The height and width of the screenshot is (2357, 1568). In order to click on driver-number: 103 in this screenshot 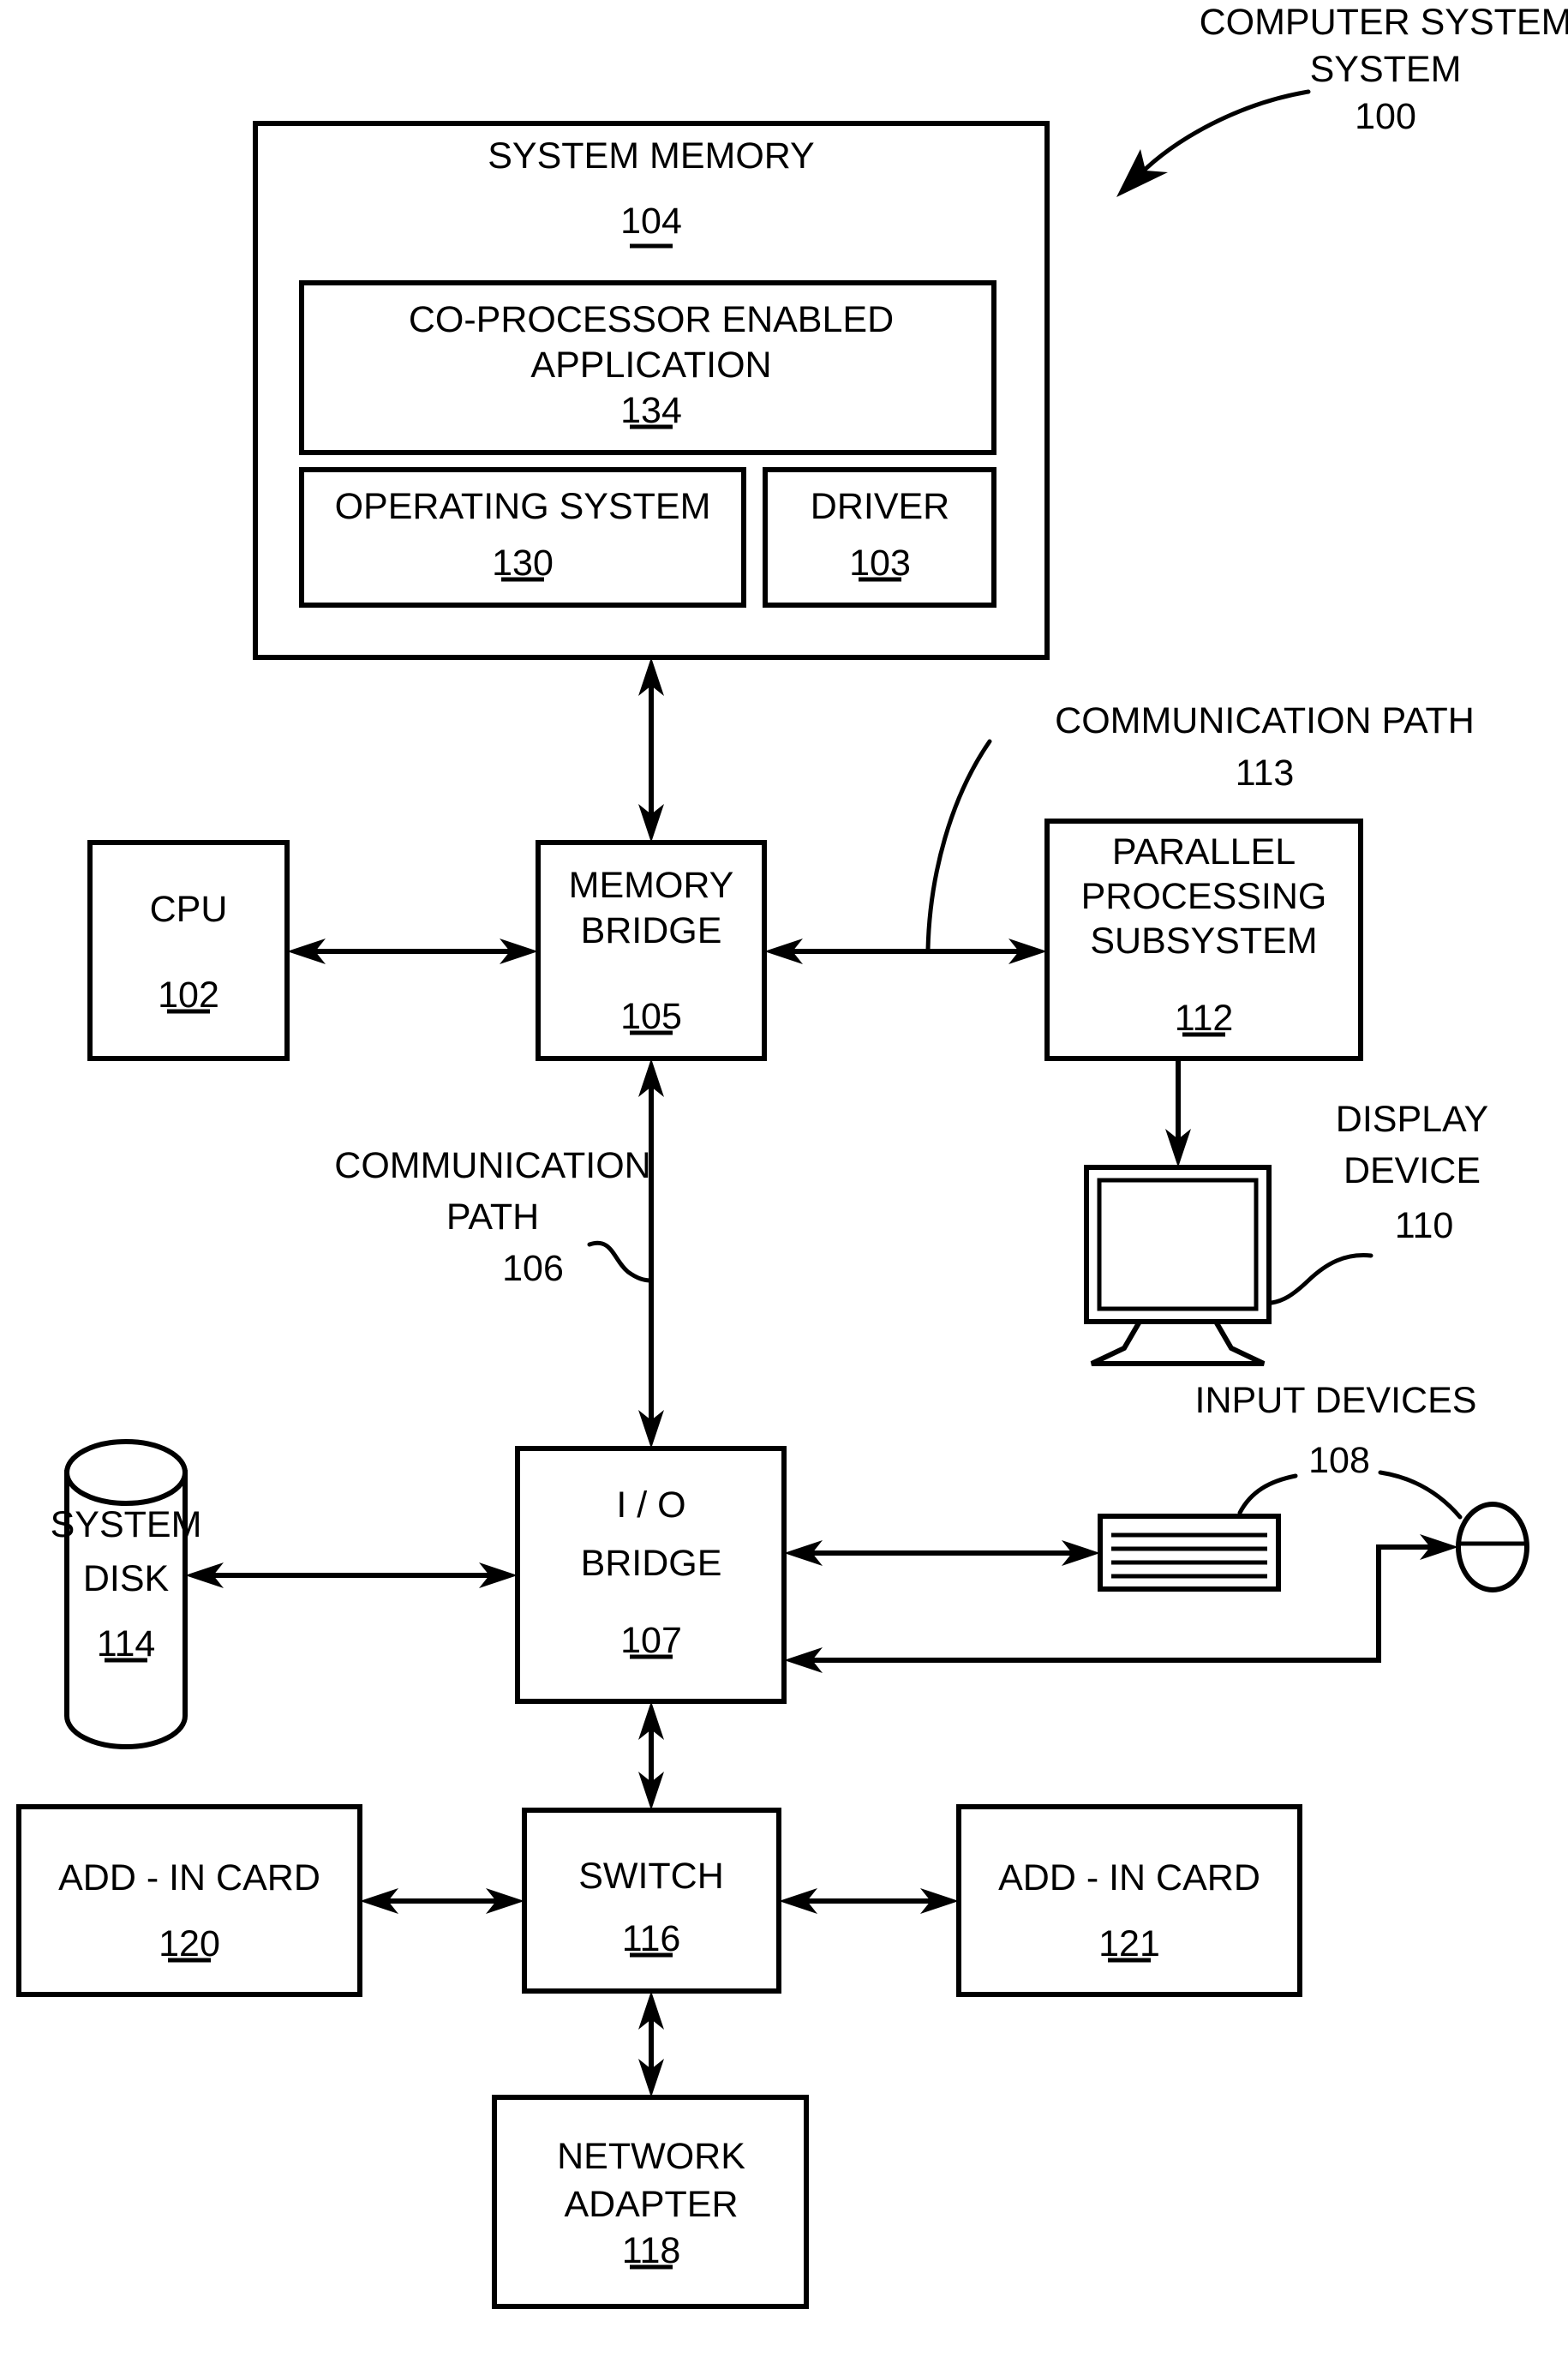, I will do `click(880, 563)`.